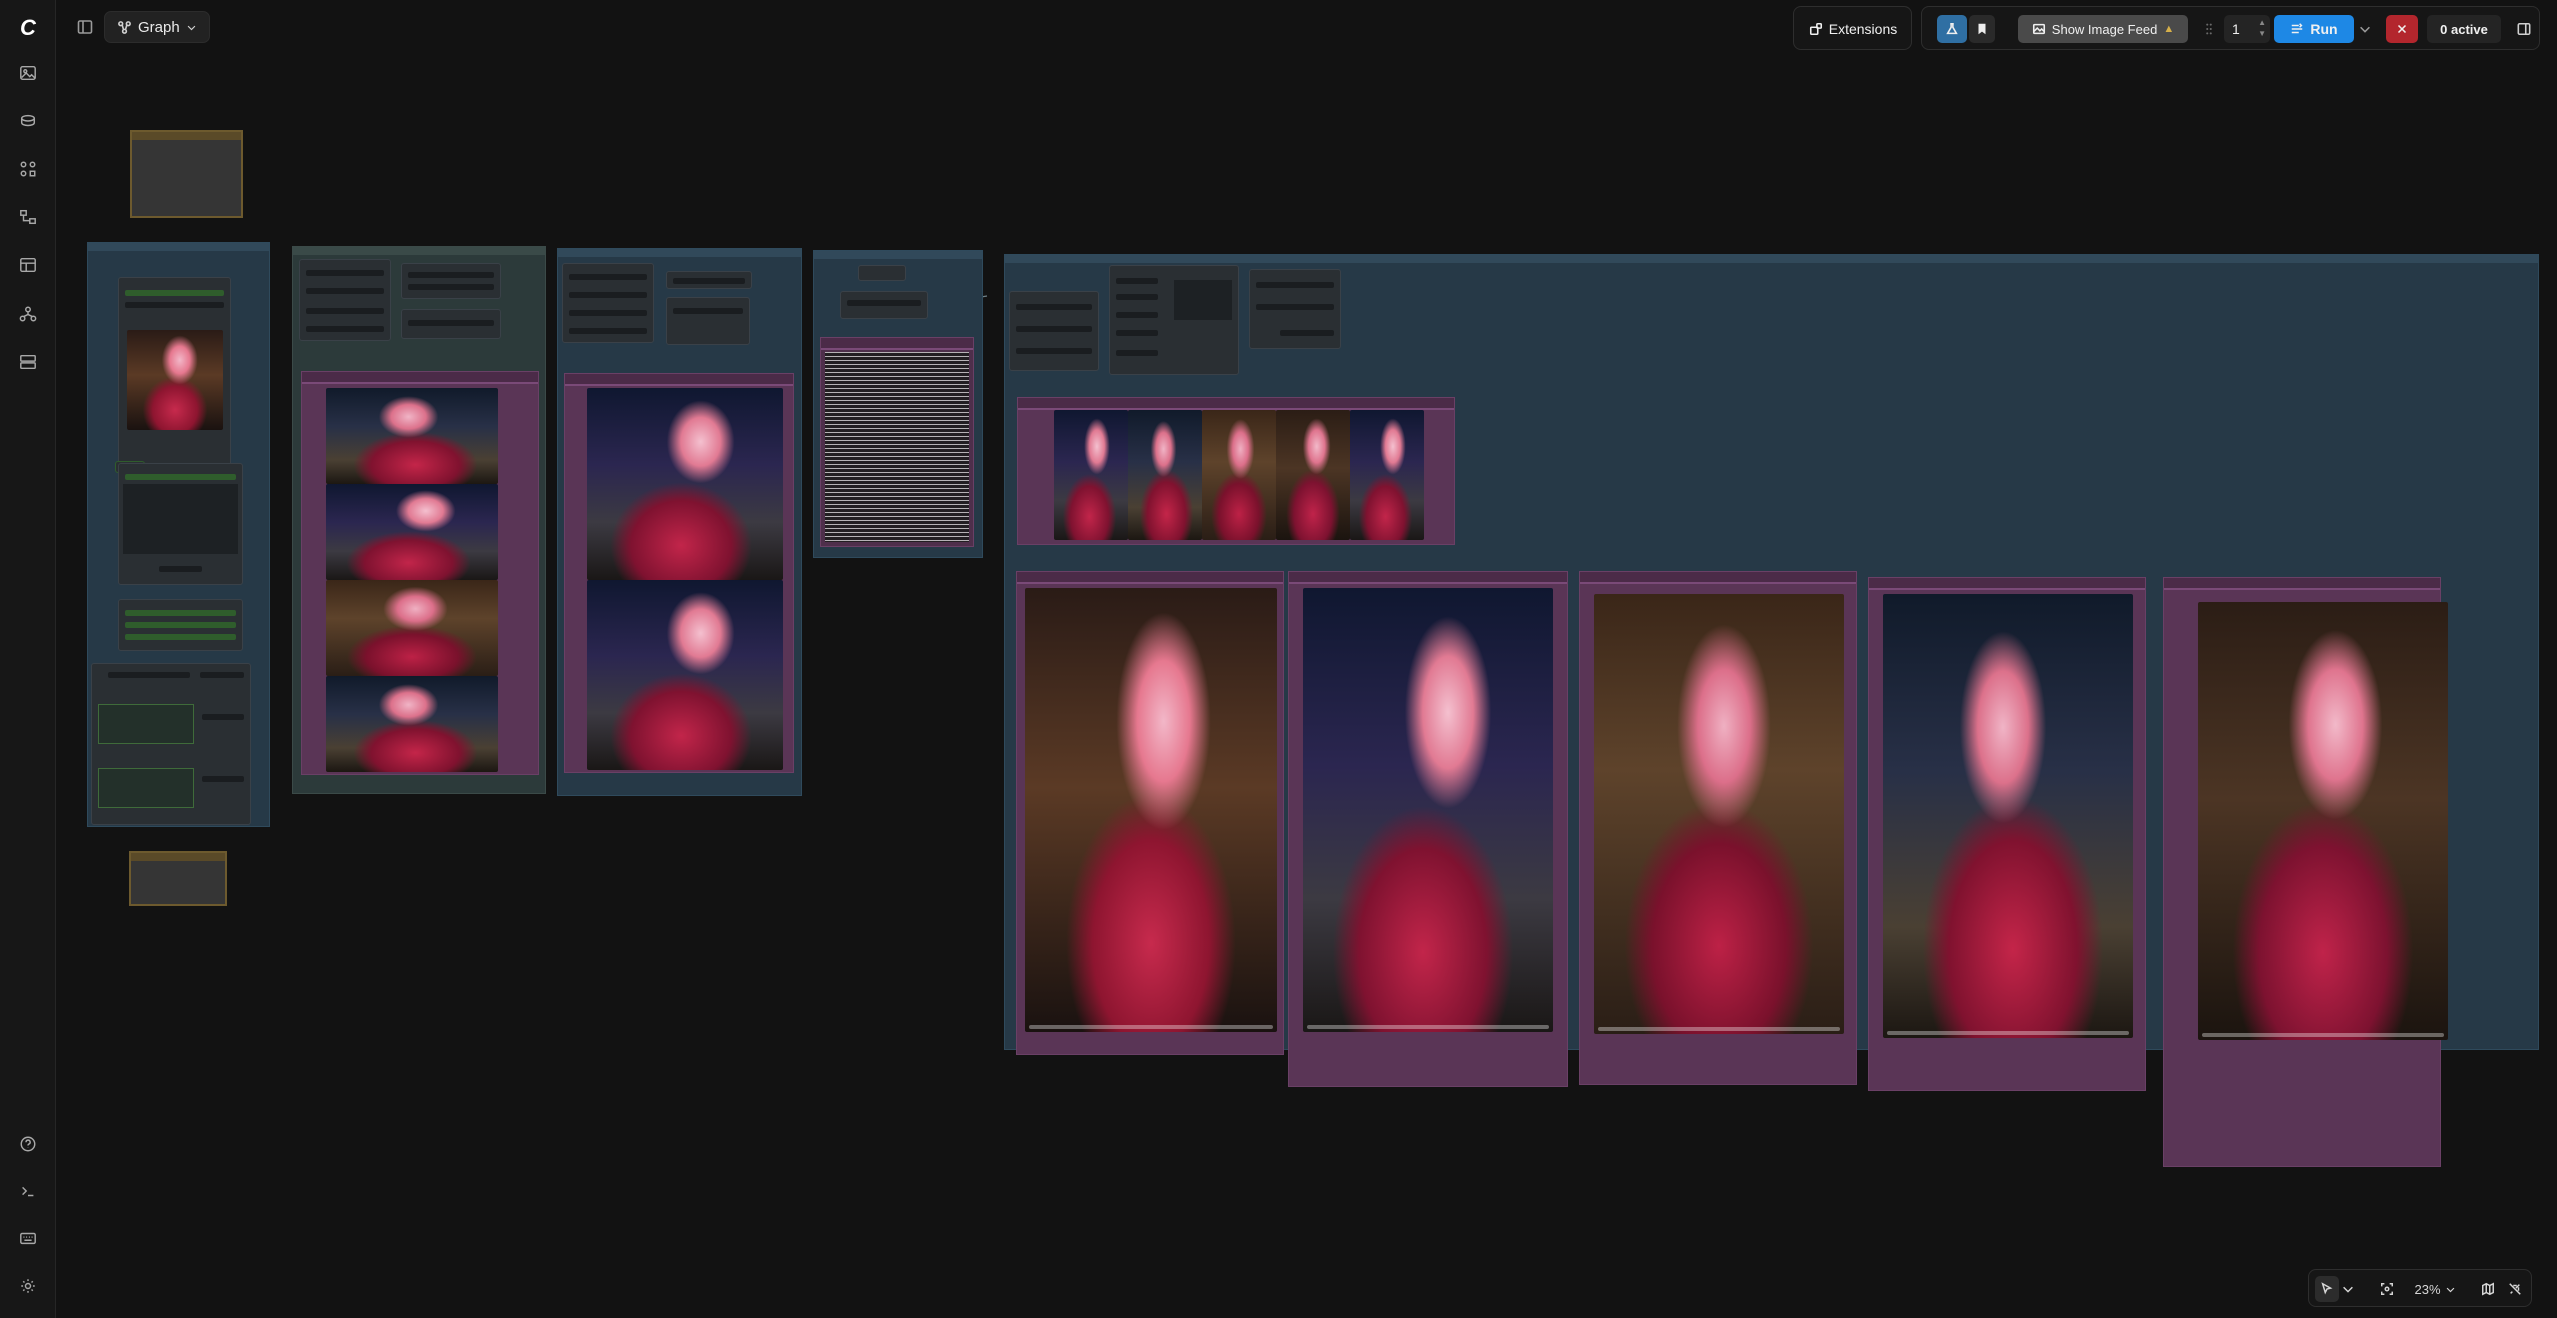 Image resolution: width=2557 pixels, height=1318 pixels. What do you see at coordinates (28, 362) in the screenshot?
I see `manager-icon` at bounding box center [28, 362].